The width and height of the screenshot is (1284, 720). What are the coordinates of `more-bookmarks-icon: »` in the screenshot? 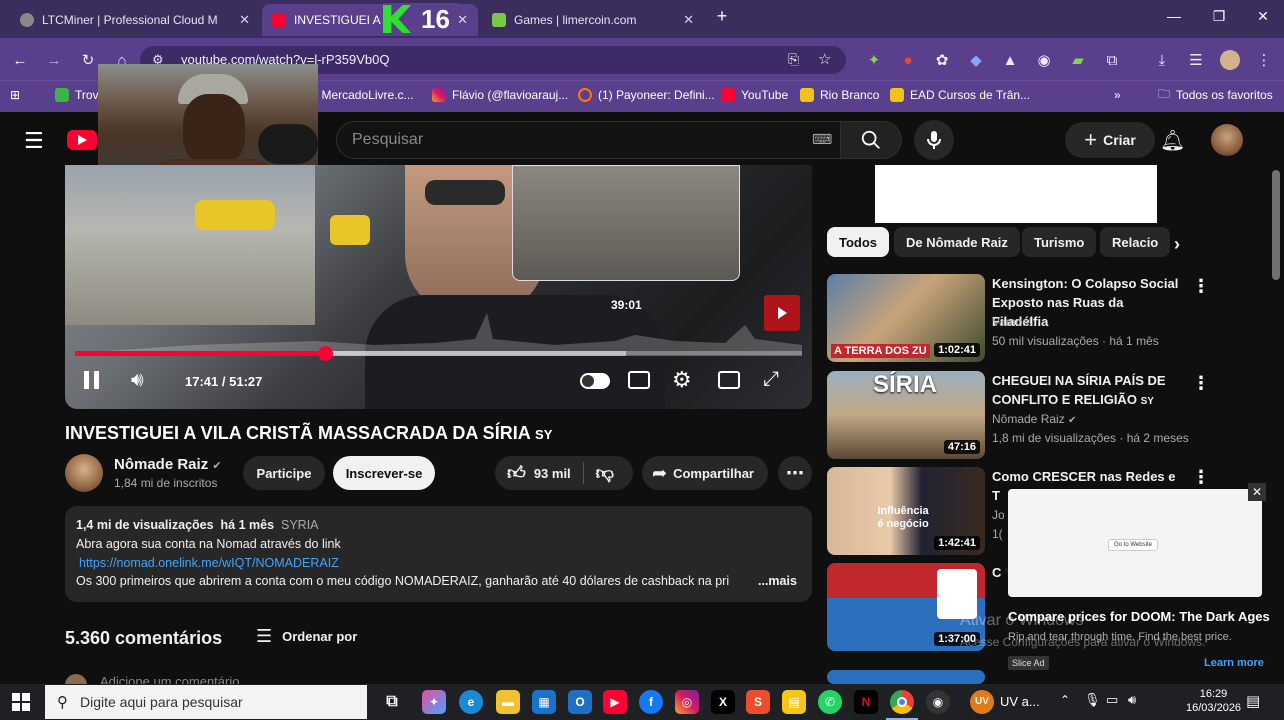 It's located at (1117, 95).